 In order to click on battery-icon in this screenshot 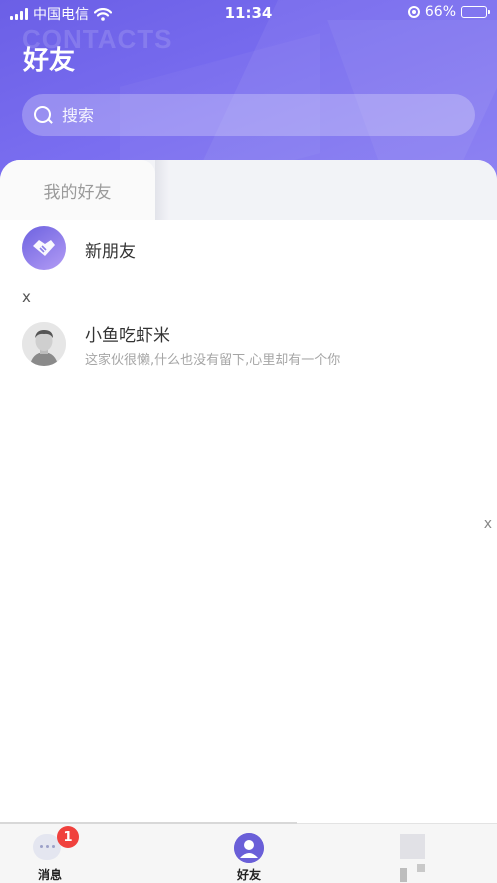, I will do `click(475, 12)`.